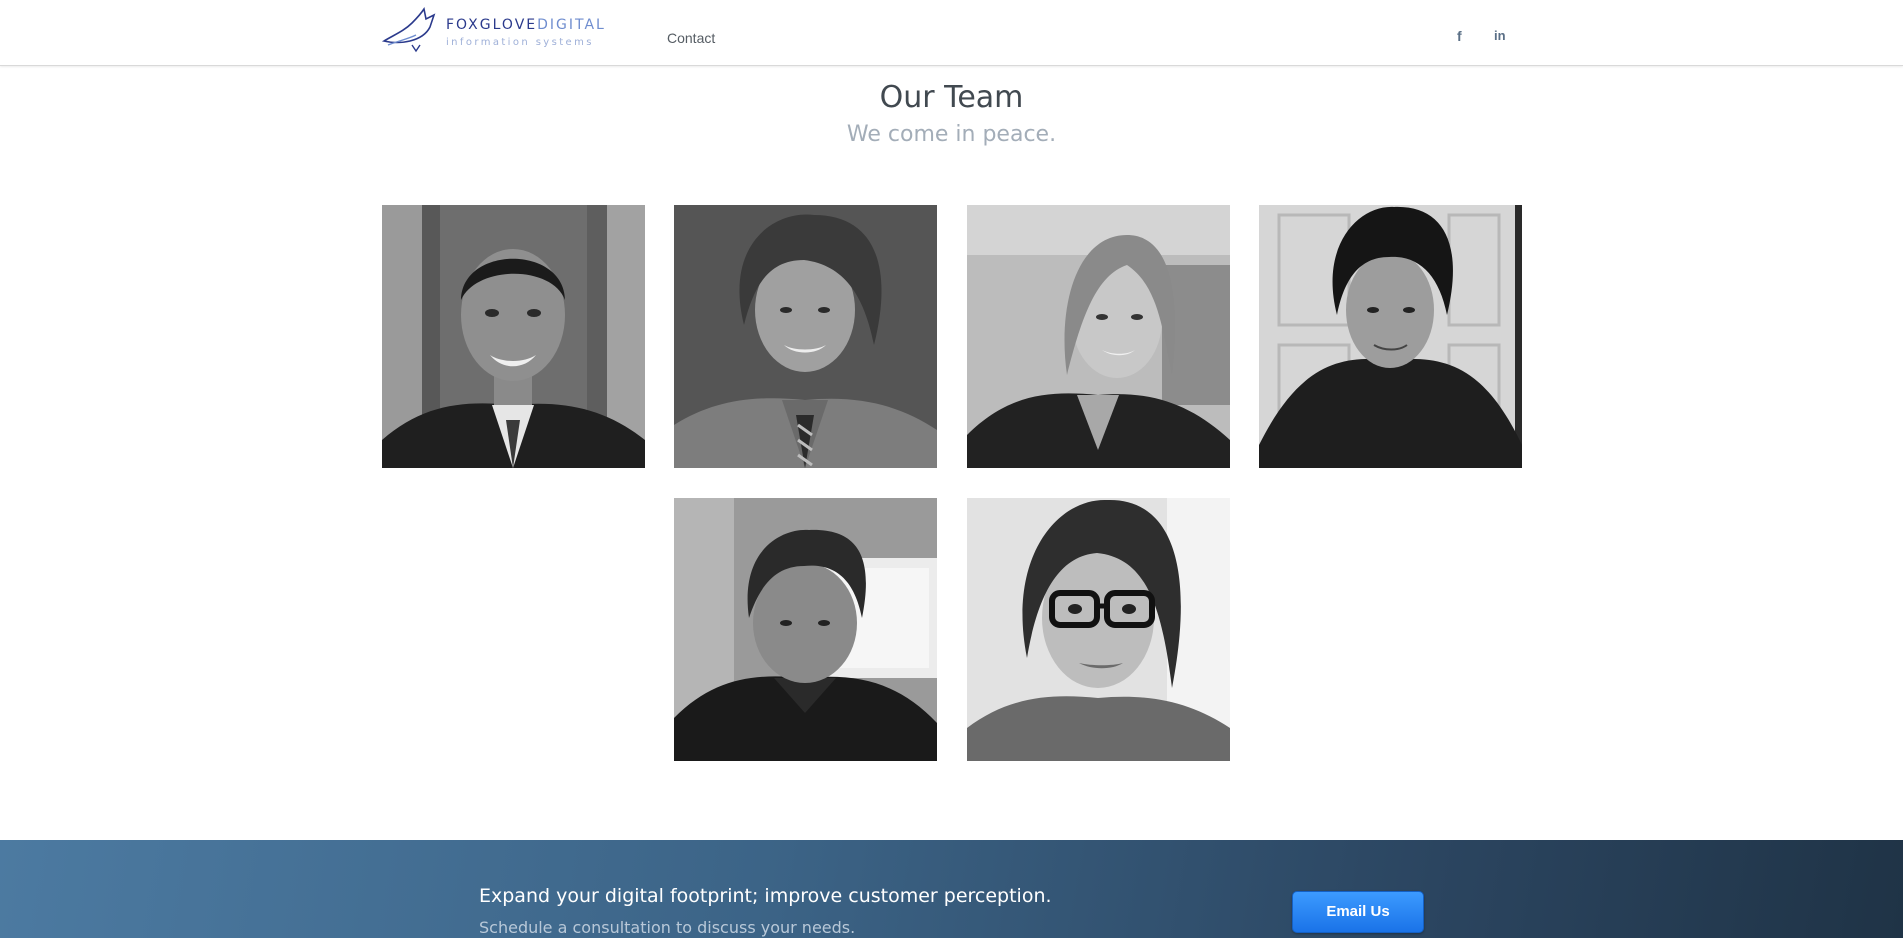 The image size is (1903, 938). I want to click on logo: FOXGLOVEDIGITAL information systems, so click(493, 30).